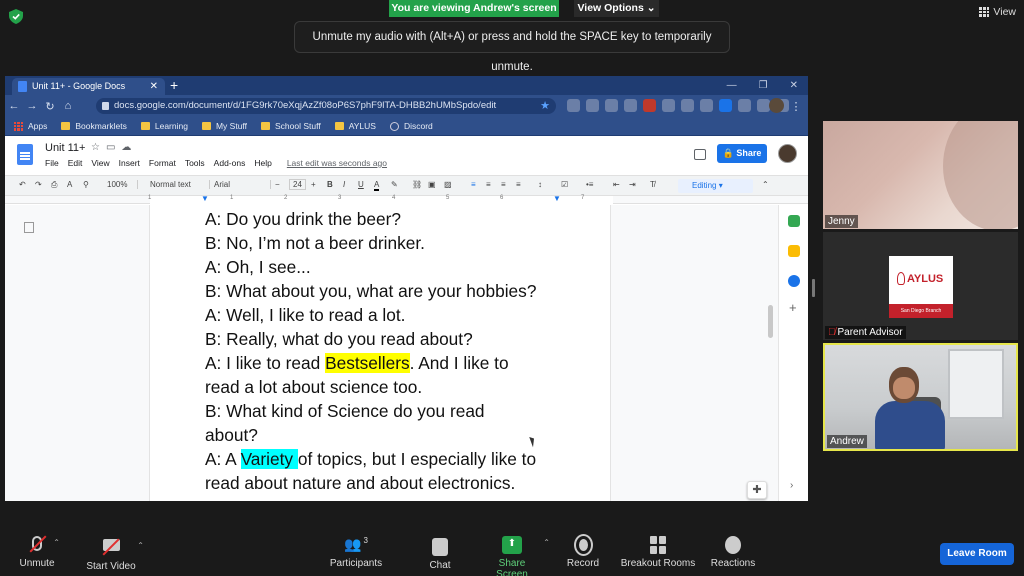 The width and height of the screenshot is (1024, 576). I want to click on bookmark-star-icon: ★, so click(545, 106).